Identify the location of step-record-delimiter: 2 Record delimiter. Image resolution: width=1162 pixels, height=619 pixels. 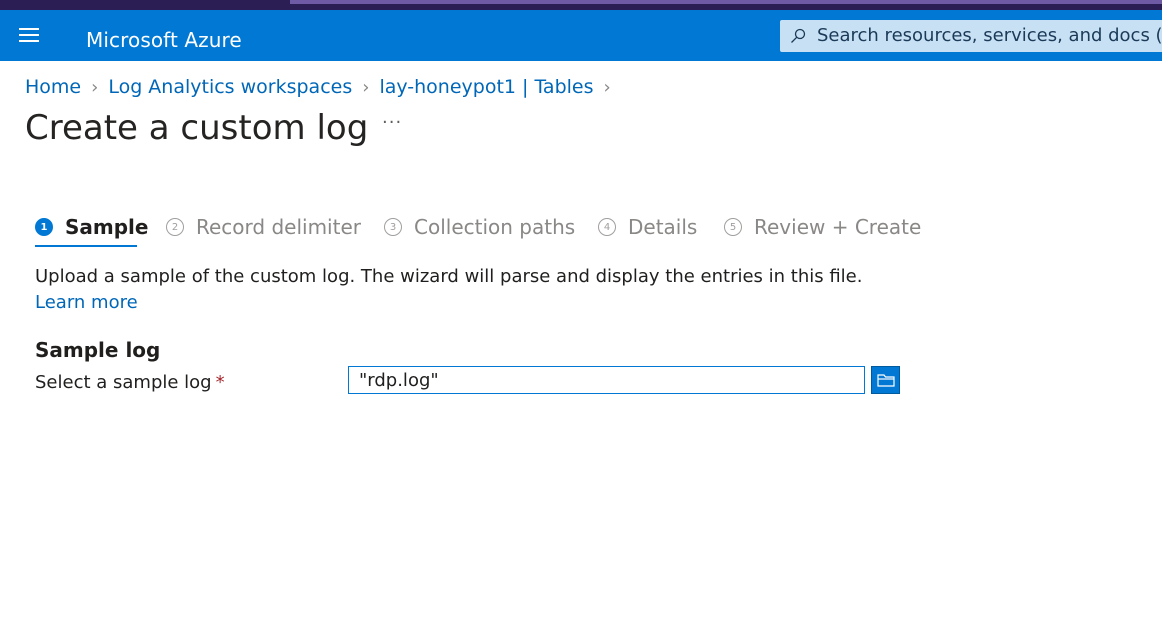
(263, 227).